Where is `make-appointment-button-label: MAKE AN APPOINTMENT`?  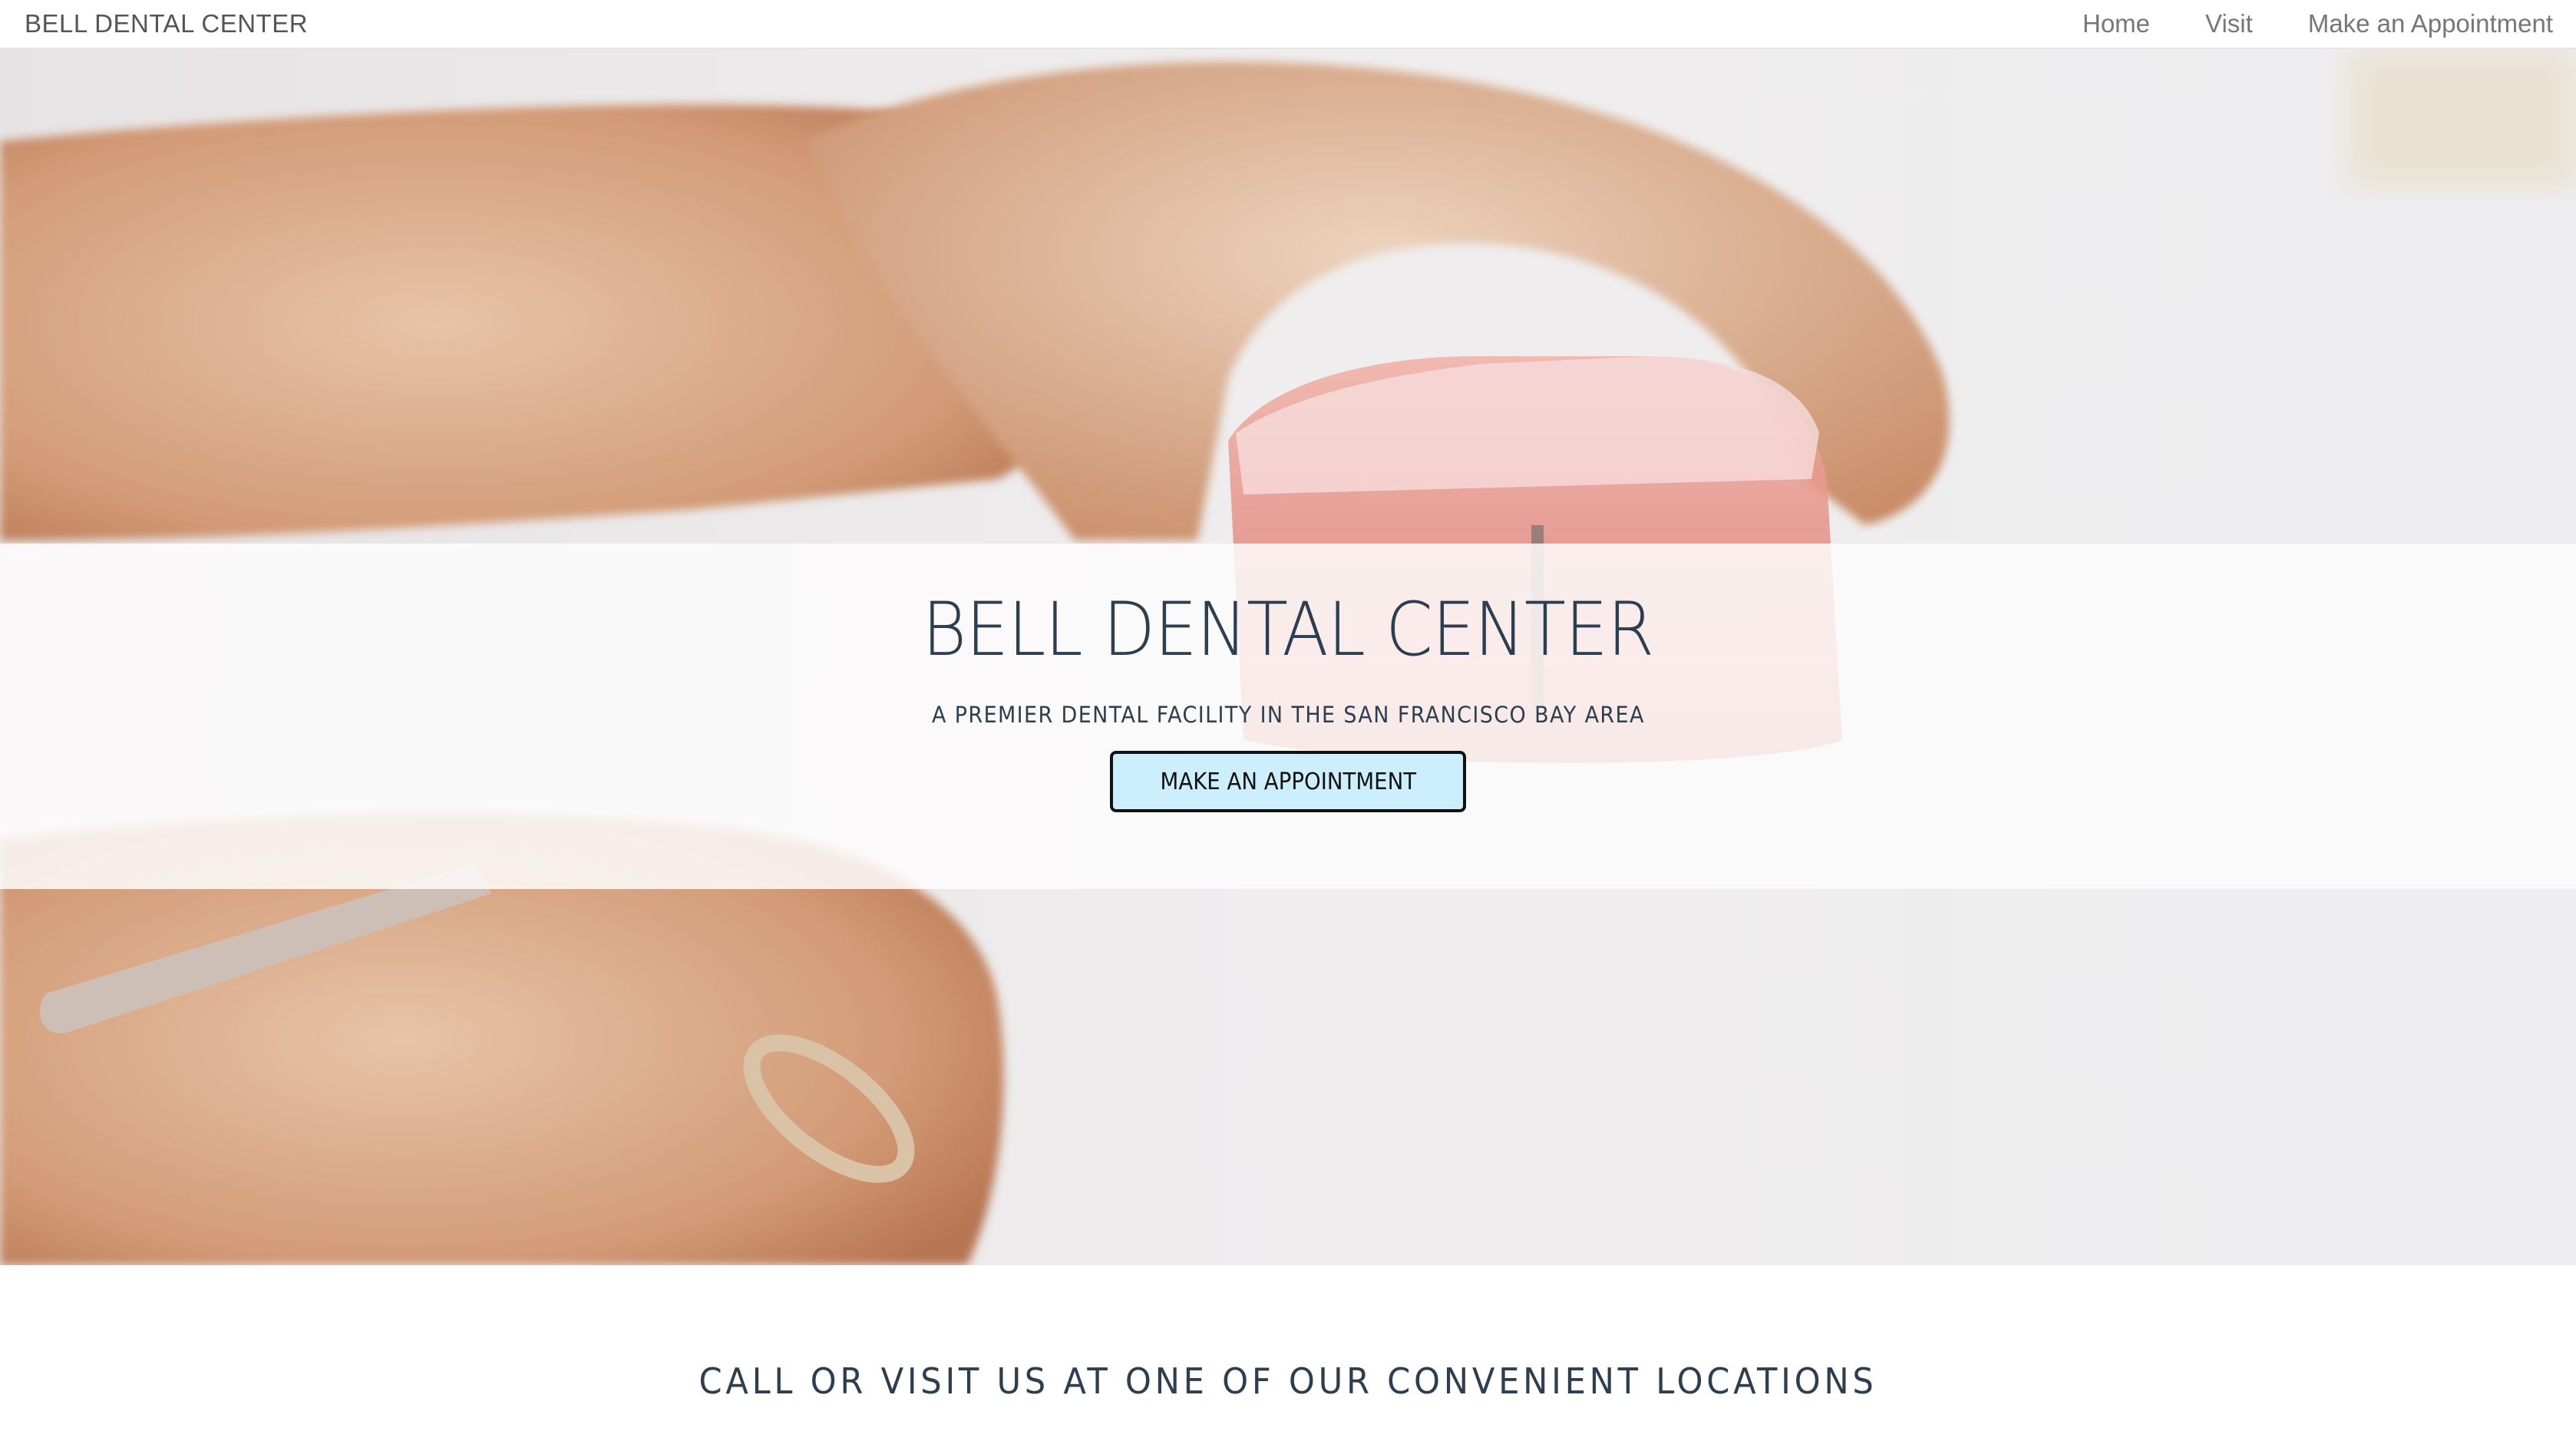 make-appointment-button-label: MAKE AN APPOINTMENT is located at coordinates (1288, 781).